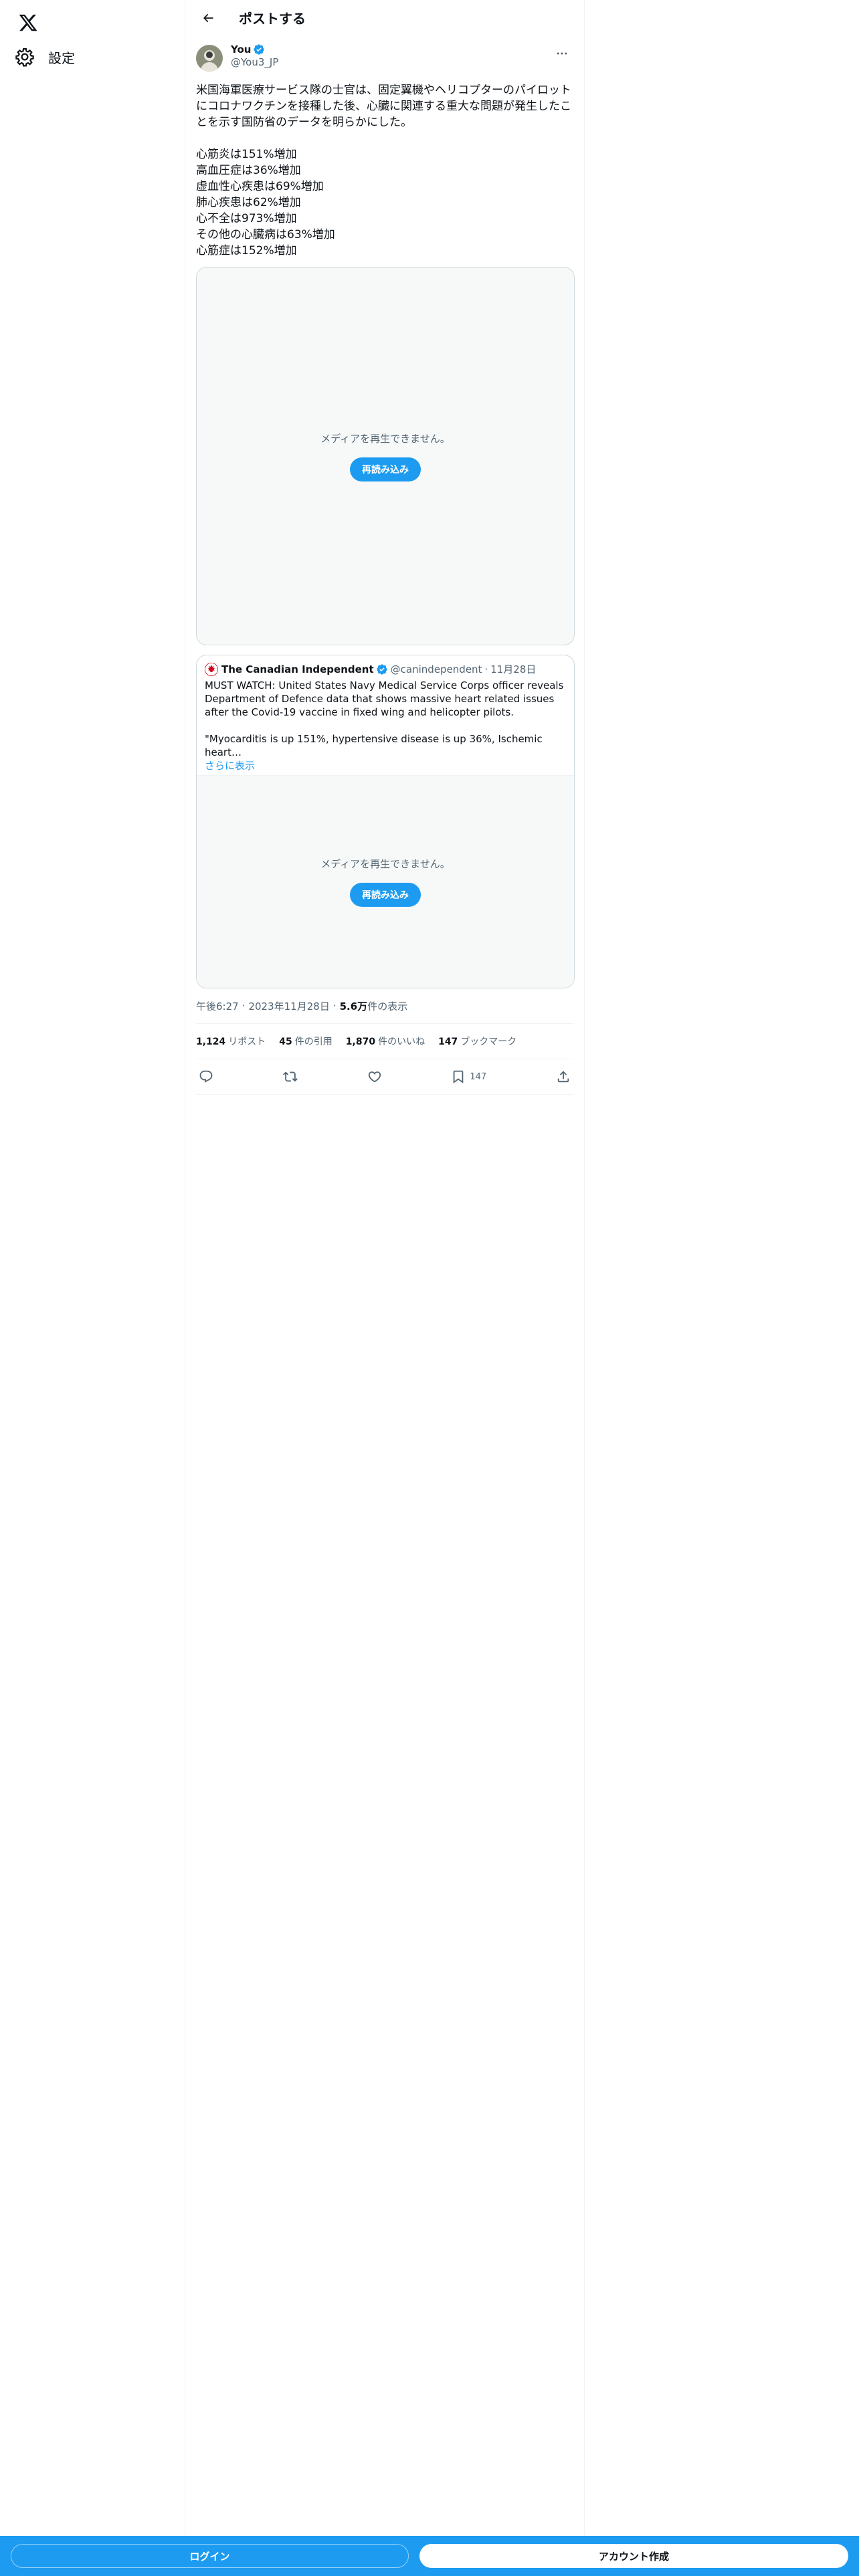 This screenshot has height=2576, width=859. I want to click on repost-button, so click(290, 1076).